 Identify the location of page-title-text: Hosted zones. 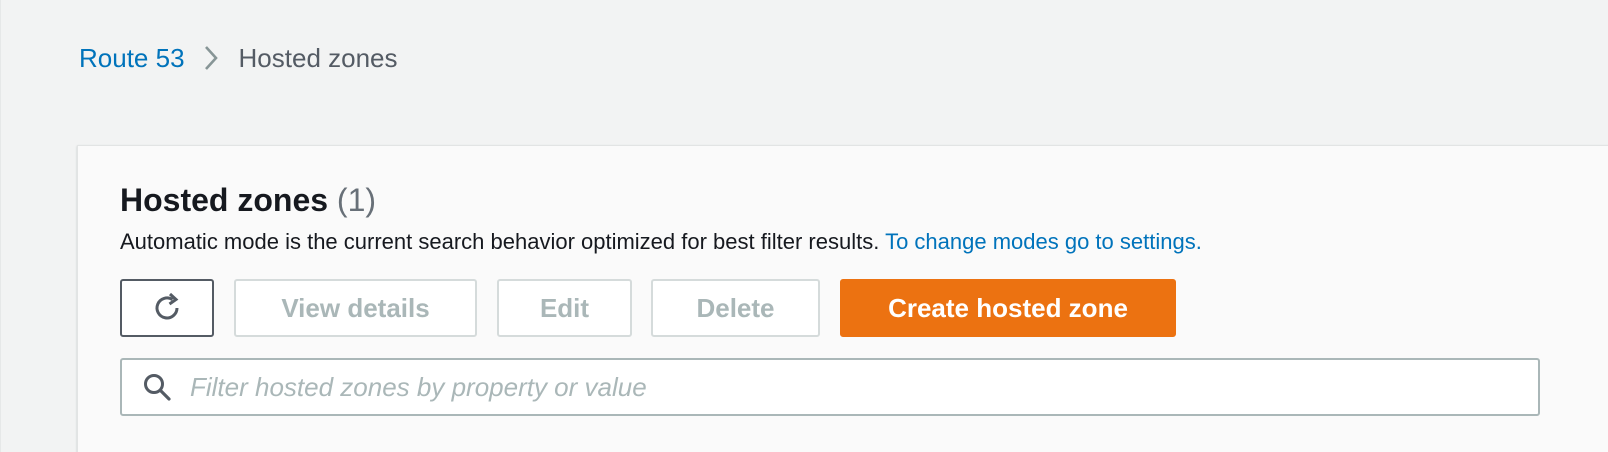
(224, 200).